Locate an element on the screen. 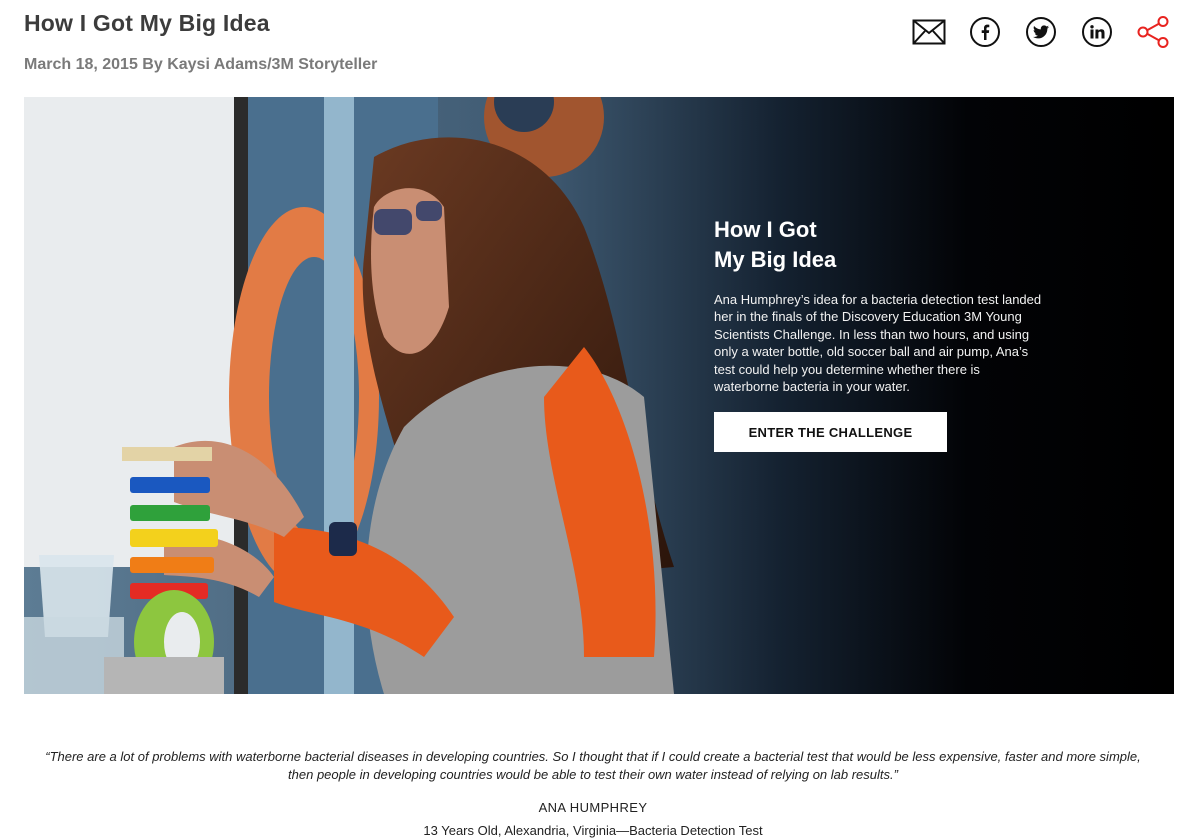  linkedin-share-button is located at coordinates (1097, 32).